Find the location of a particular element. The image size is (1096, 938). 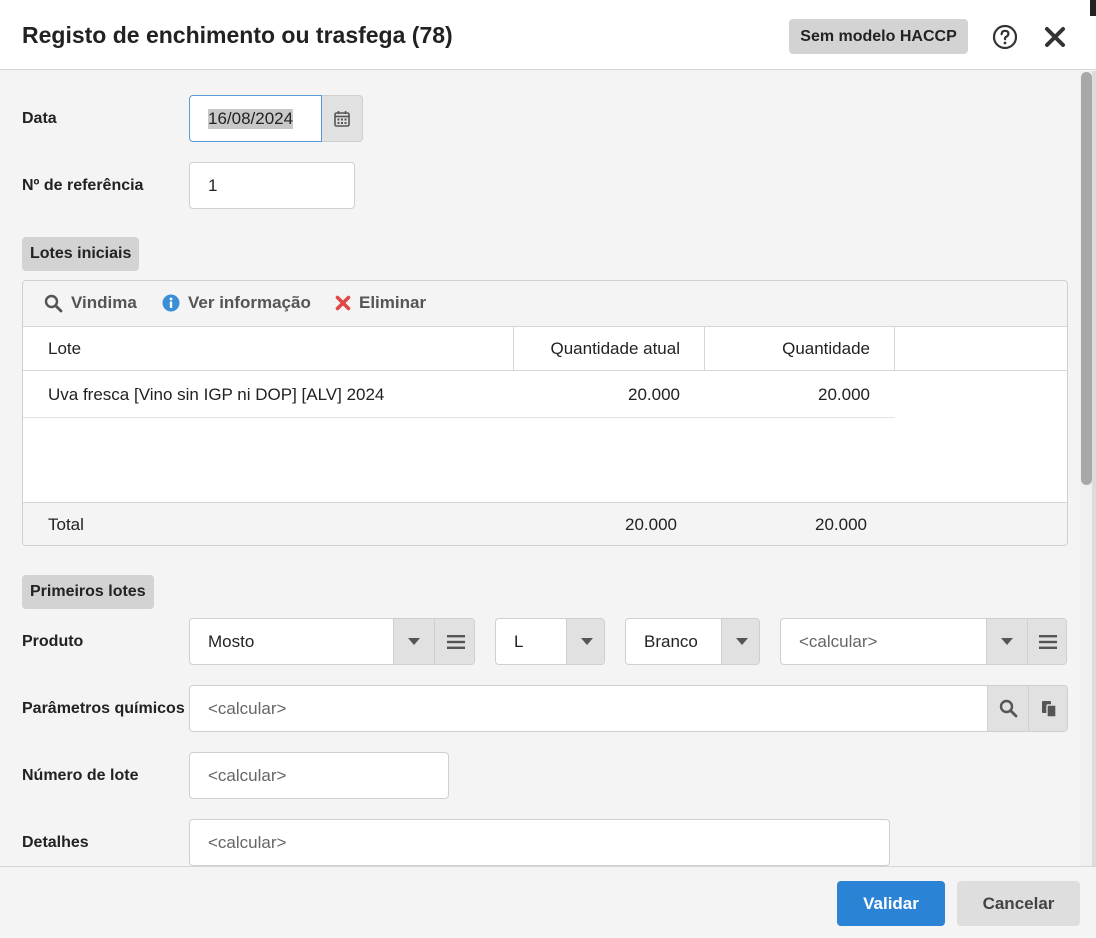

close-icon is located at coordinates (1055, 37).